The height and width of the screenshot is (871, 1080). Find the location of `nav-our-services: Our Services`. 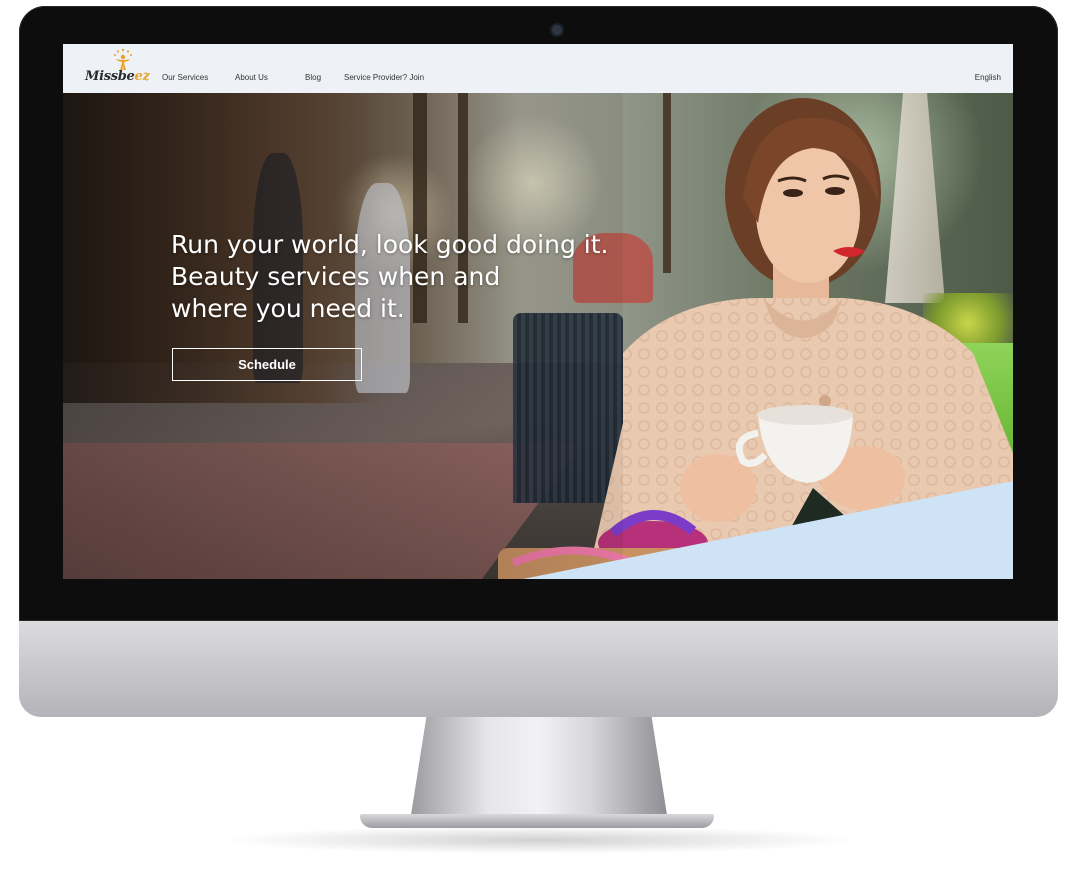

nav-our-services: Our Services is located at coordinates (185, 77).